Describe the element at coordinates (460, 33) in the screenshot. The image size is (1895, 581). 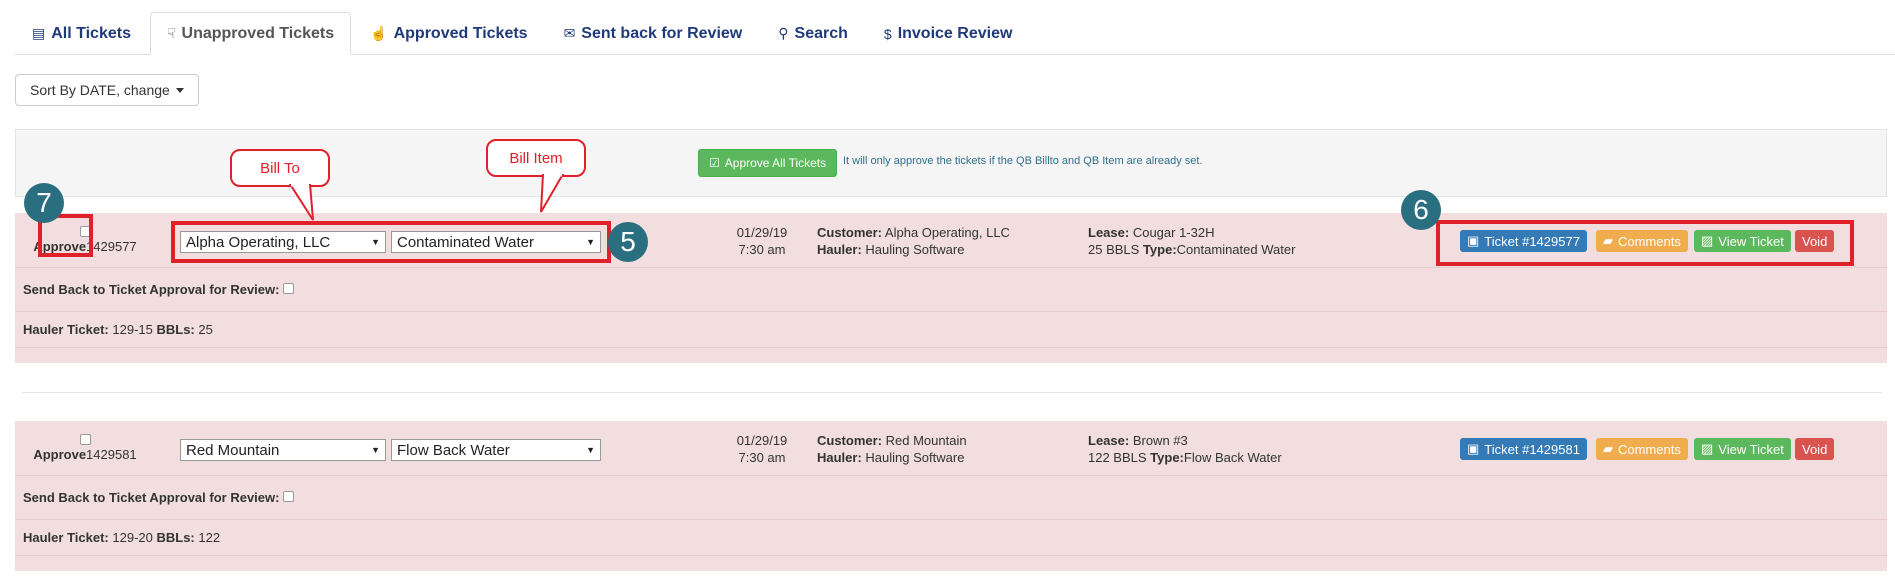
I see `tab-label: Approved Tickets` at that location.